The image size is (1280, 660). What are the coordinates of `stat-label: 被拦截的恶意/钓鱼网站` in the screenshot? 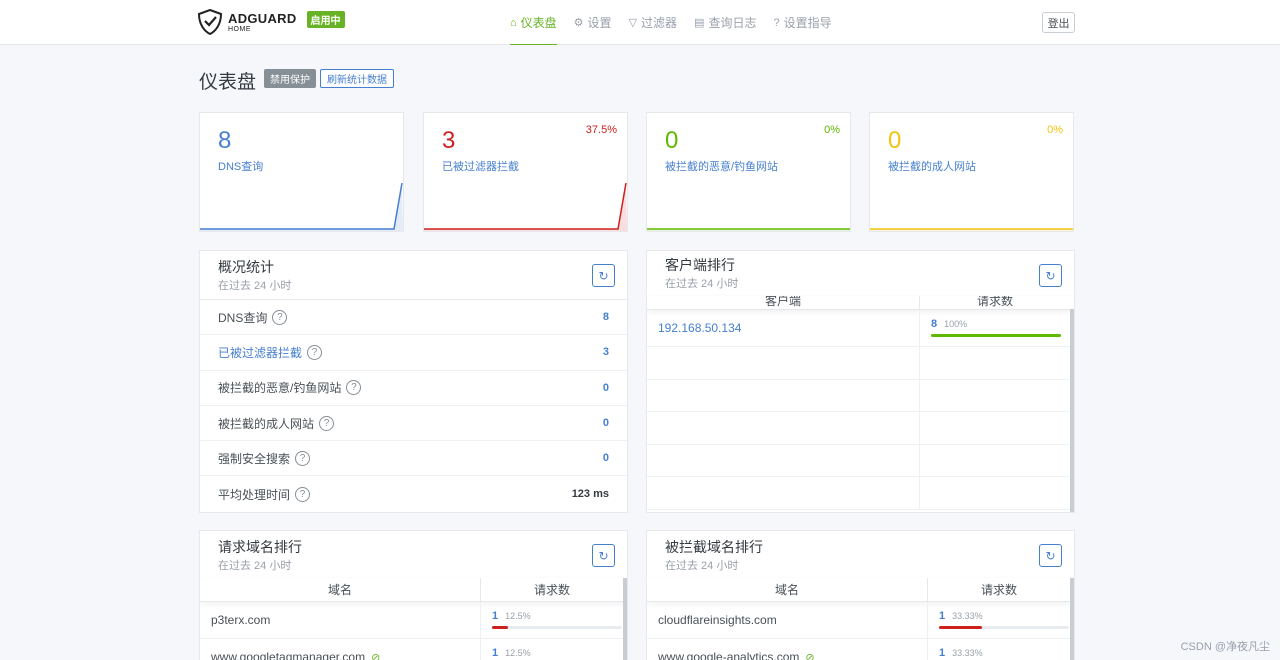 It's located at (721, 166).